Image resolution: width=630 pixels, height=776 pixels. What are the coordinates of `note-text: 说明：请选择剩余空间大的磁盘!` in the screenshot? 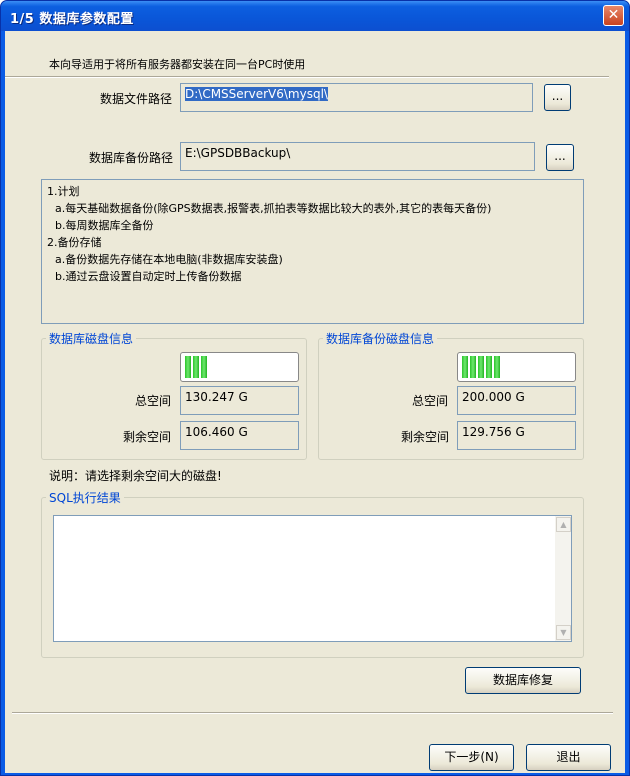 It's located at (135, 476).